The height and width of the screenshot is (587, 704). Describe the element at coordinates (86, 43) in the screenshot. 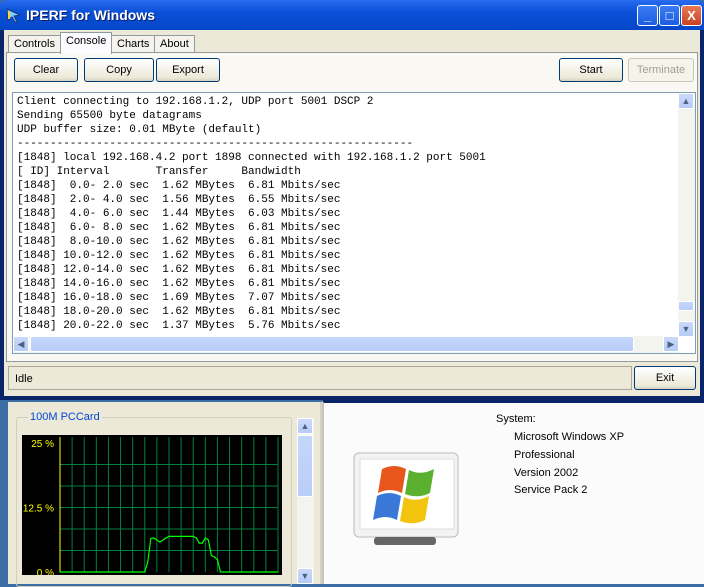

I see `tab-console: Console` at that location.